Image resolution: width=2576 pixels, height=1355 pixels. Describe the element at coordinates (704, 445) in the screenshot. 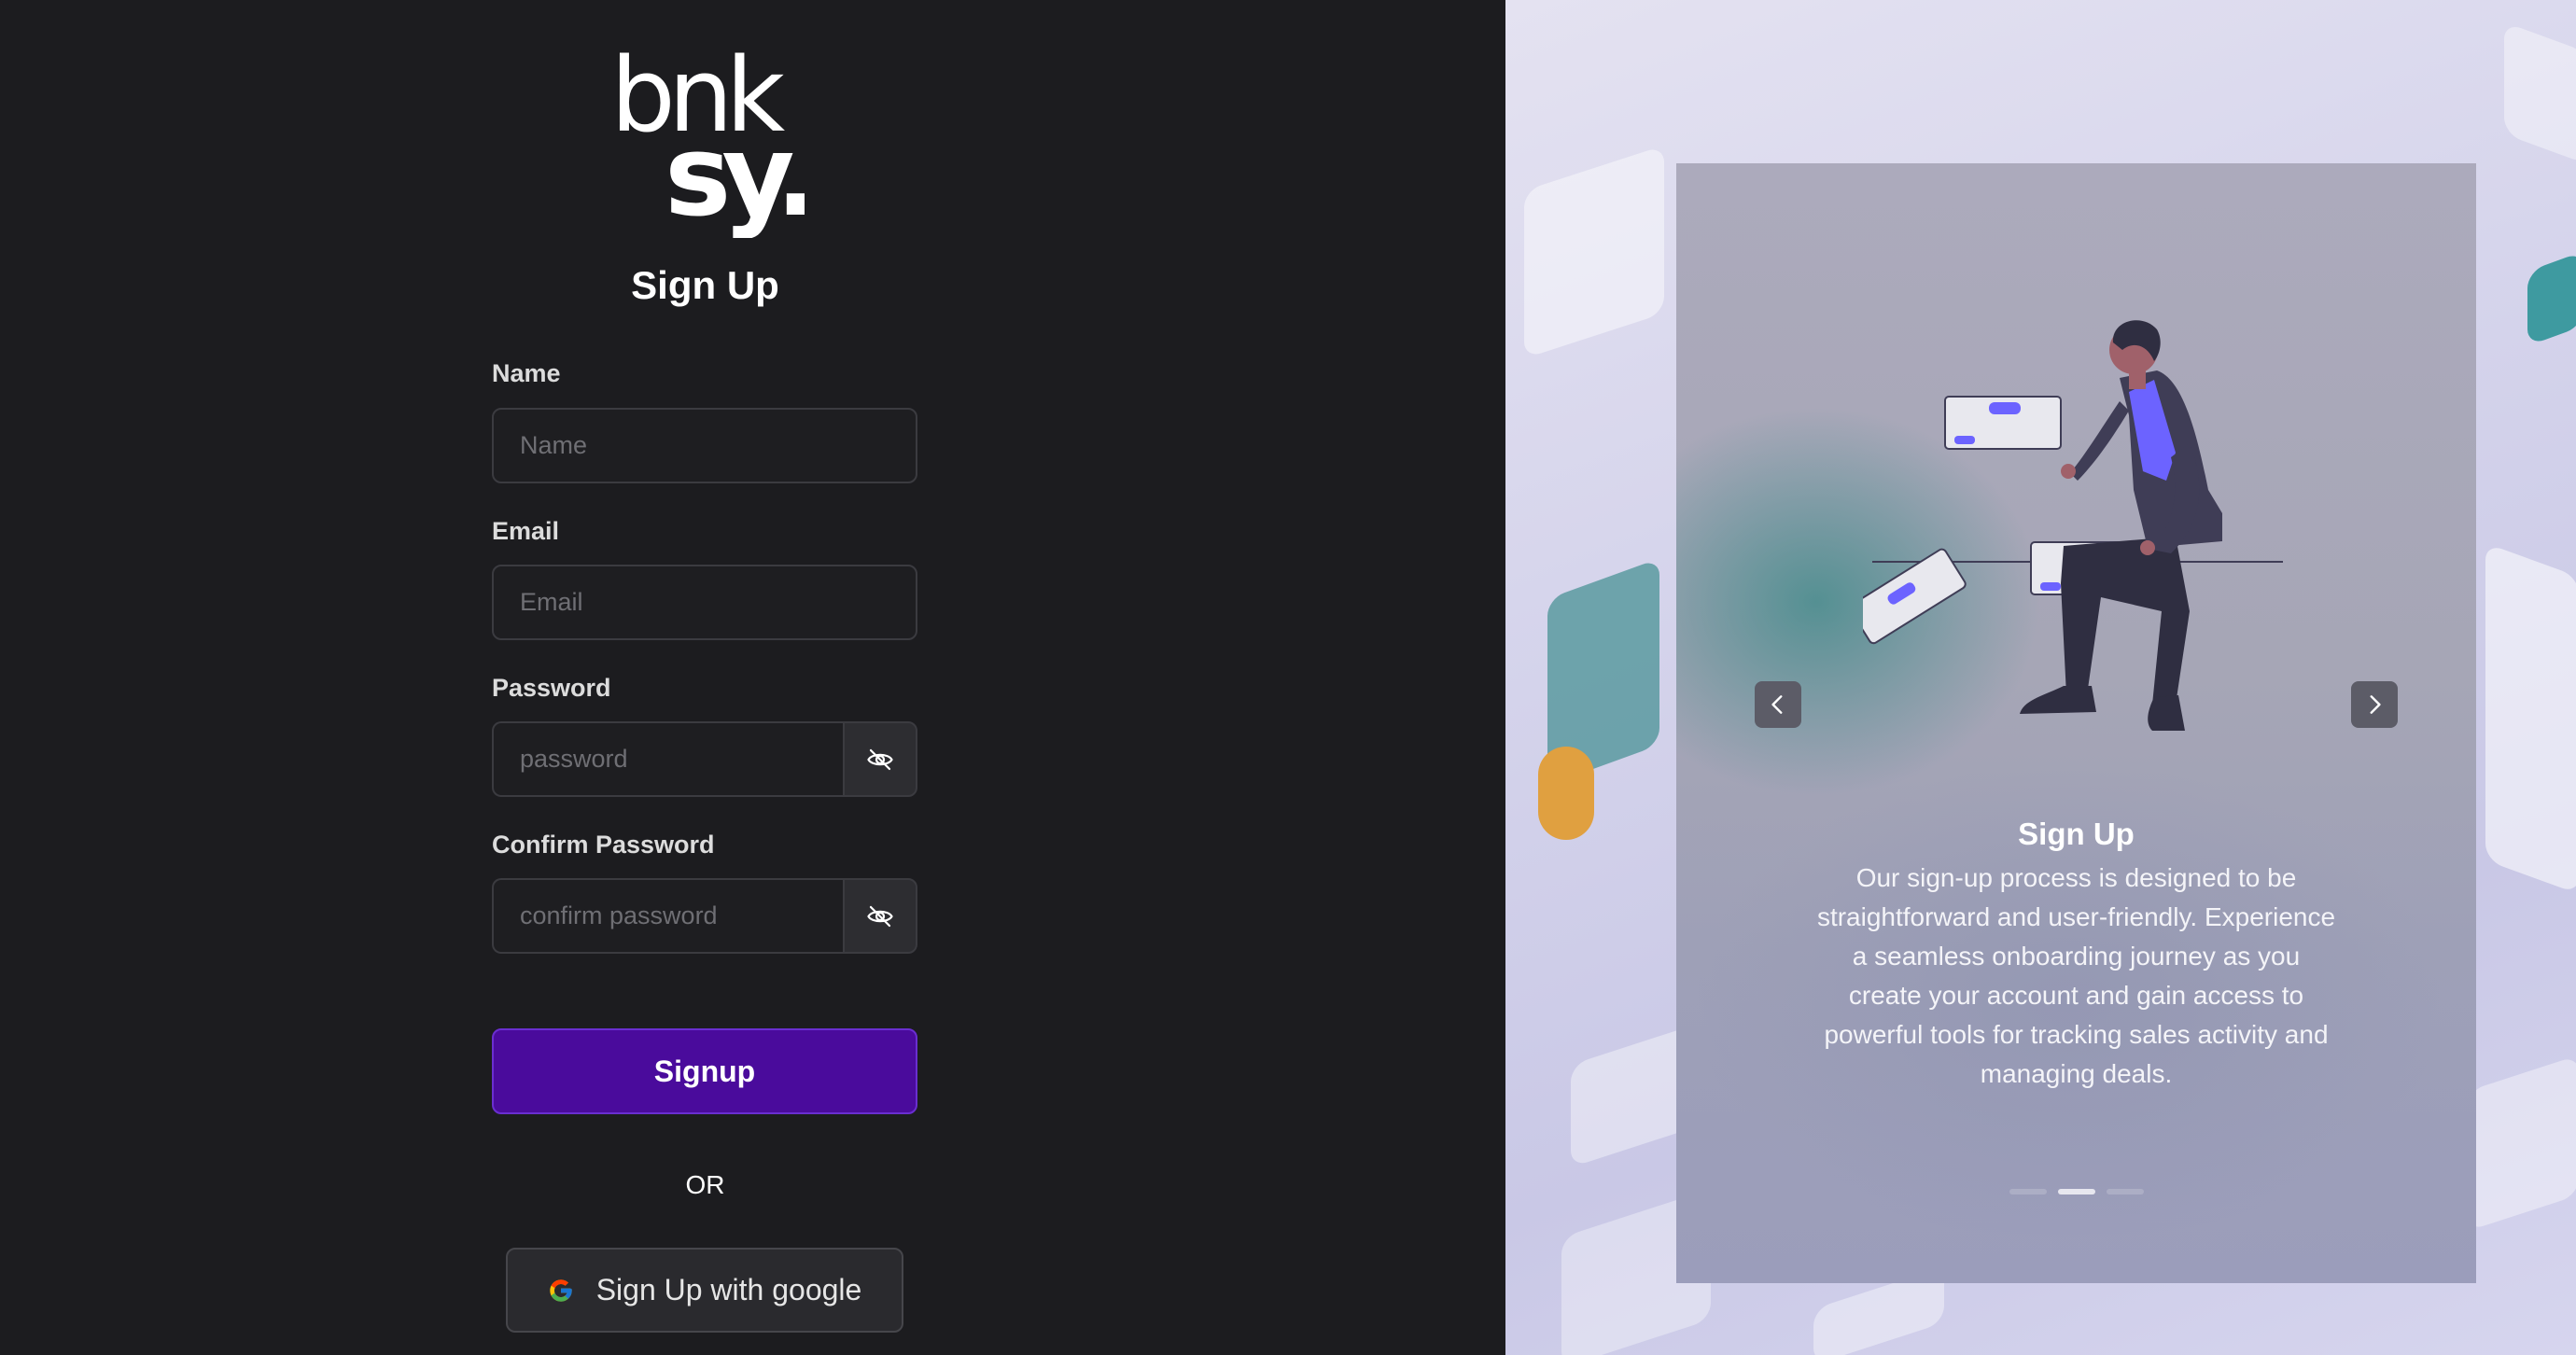

I see `name-input` at that location.